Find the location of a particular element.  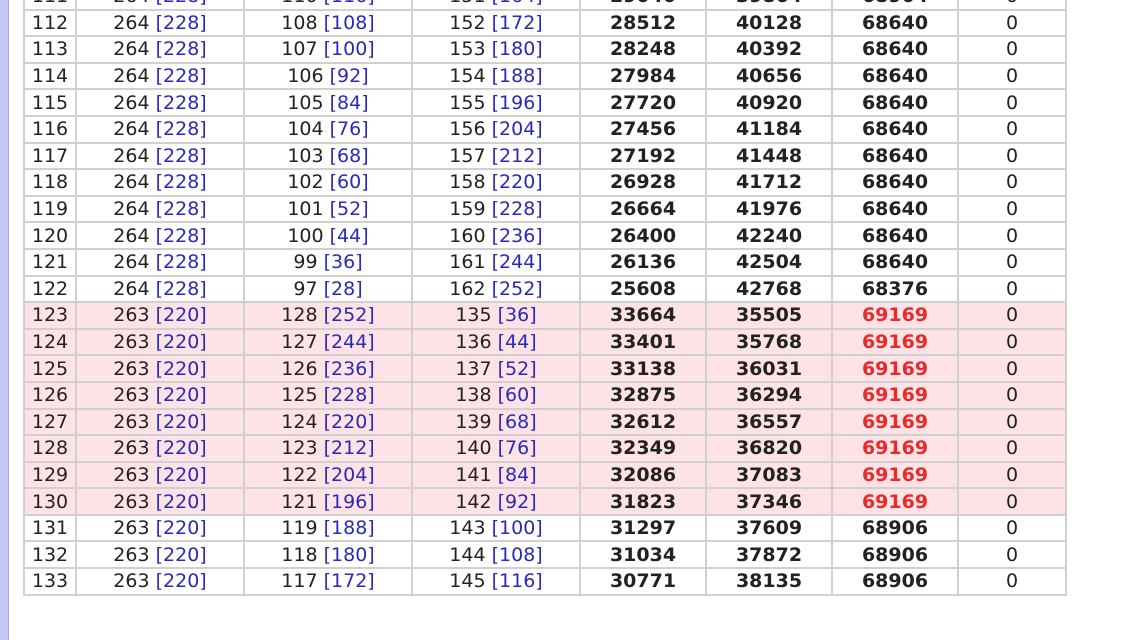

col-b-value: 121 is located at coordinates (299, 501).